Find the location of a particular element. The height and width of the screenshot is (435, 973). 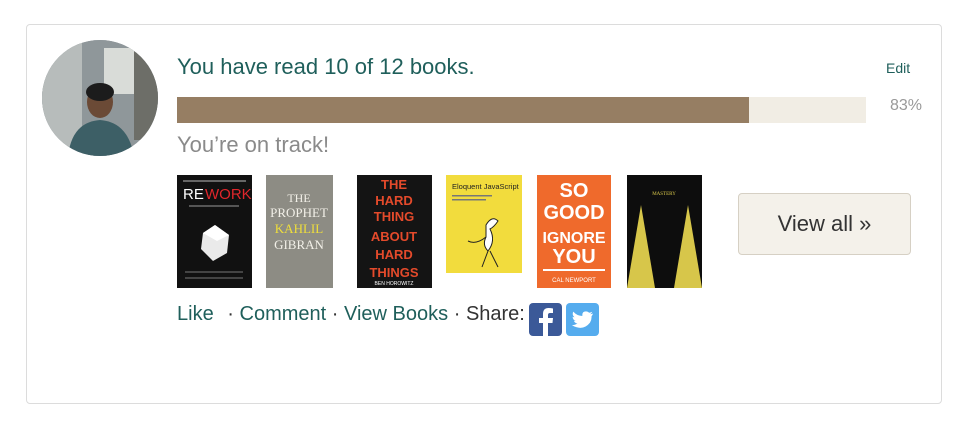

edit-link: Edit is located at coordinates (898, 68).